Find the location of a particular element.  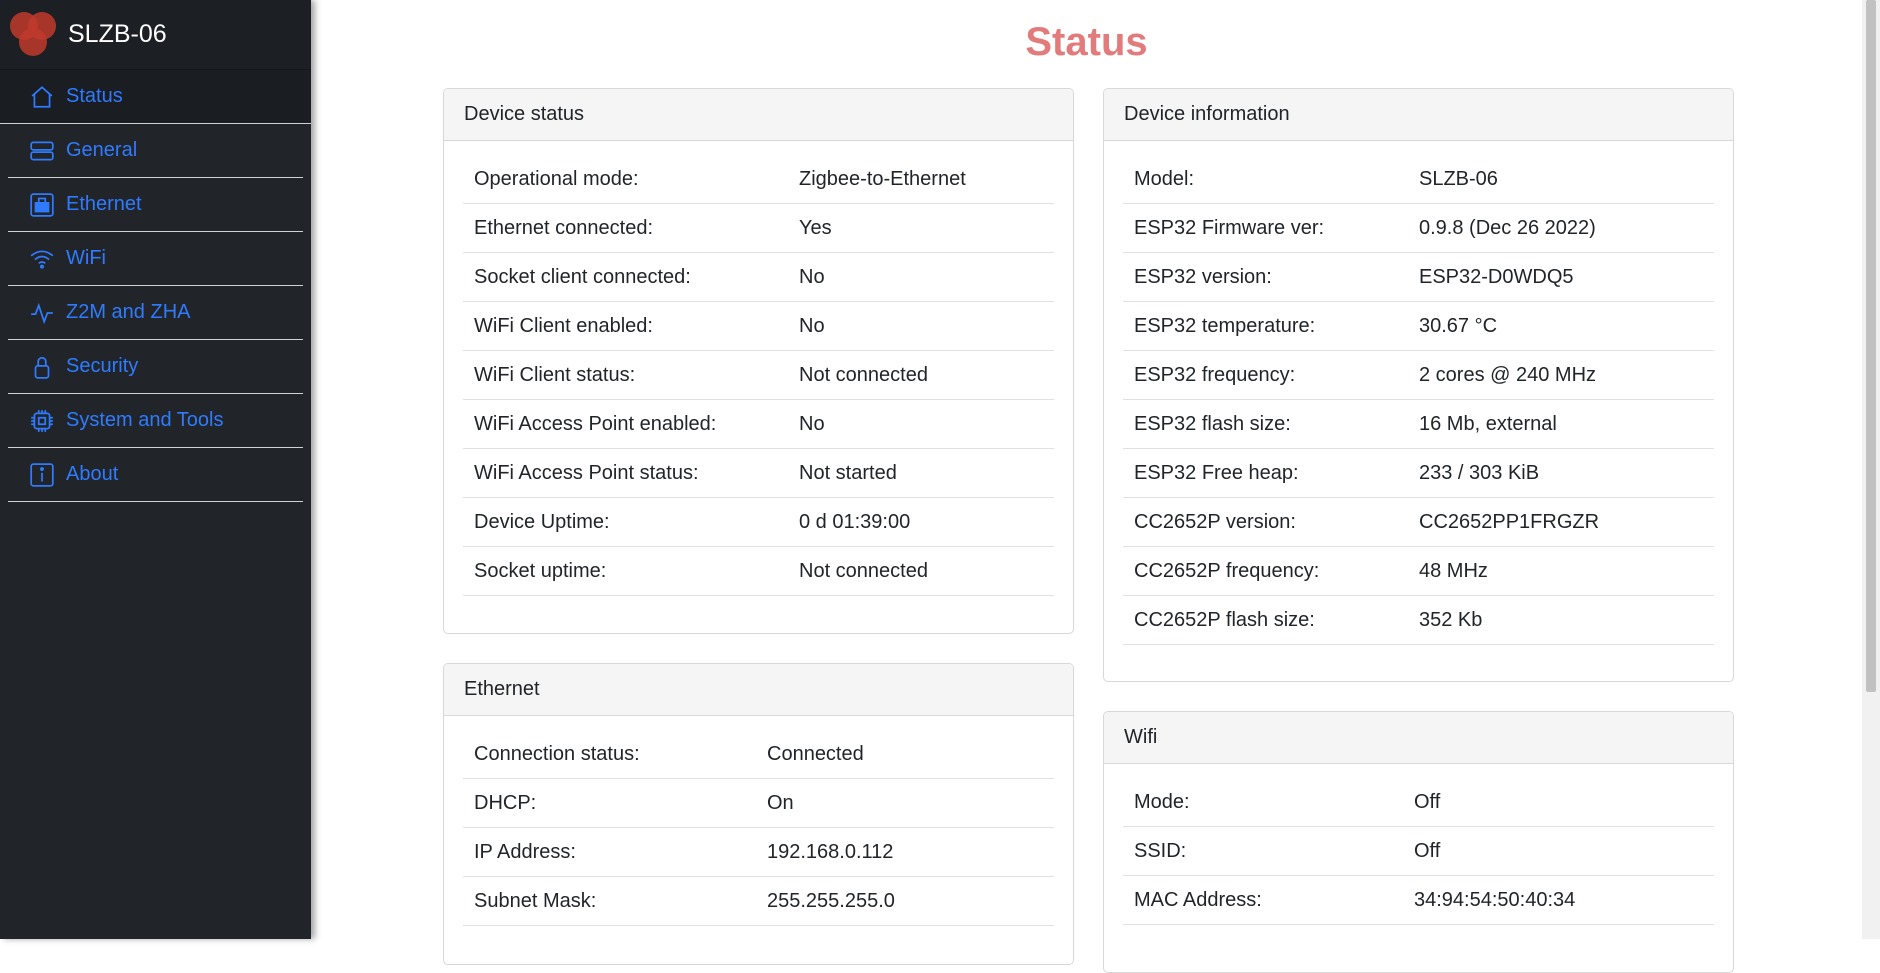

table-row: Socket uptime: Not connected is located at coordinates (758, 571).